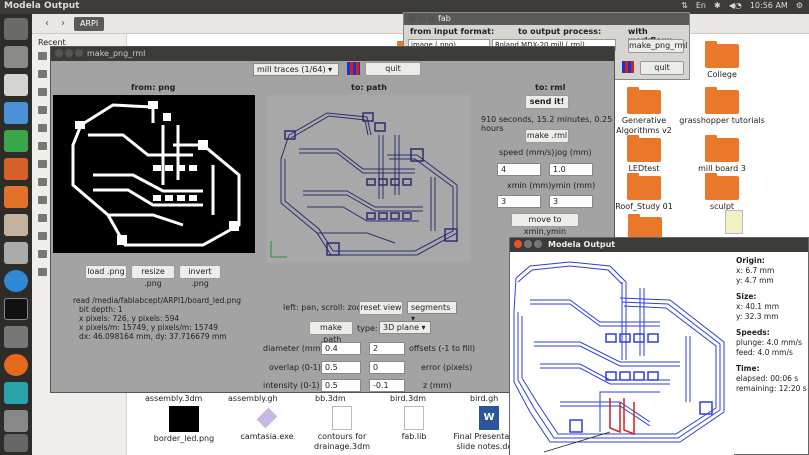 Image resolution: width=809 pixels, height=455 pixels. I want to click on window-title: make_png_rml, so click(116, 53).